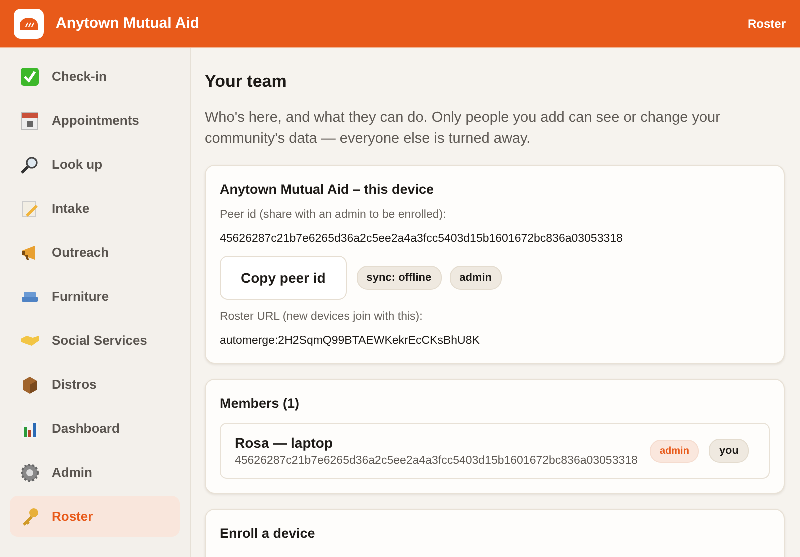 Image resolution: width=800 pixels, height=557 pixels. What do you see at coordinates (95, 384) in the screenshot?
I see `sidebar-item: Distros` at bounding box center [95, 384].